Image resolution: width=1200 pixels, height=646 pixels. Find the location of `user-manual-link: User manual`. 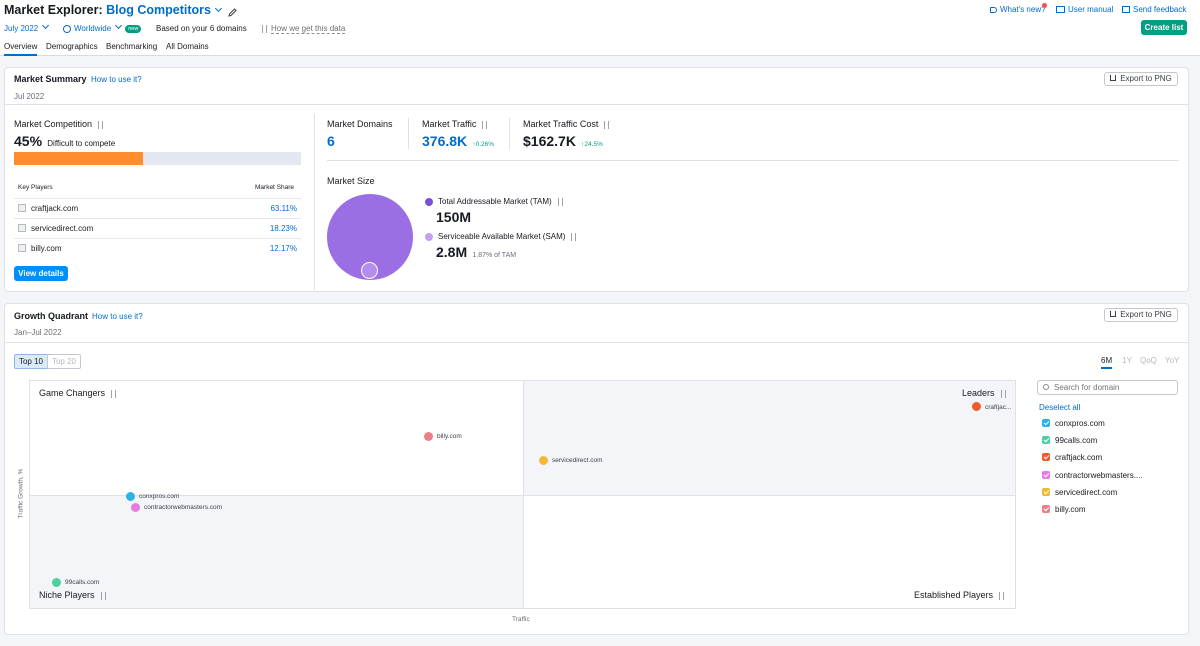

user-manual-link: User manual is located at coordinates (1084, 9).